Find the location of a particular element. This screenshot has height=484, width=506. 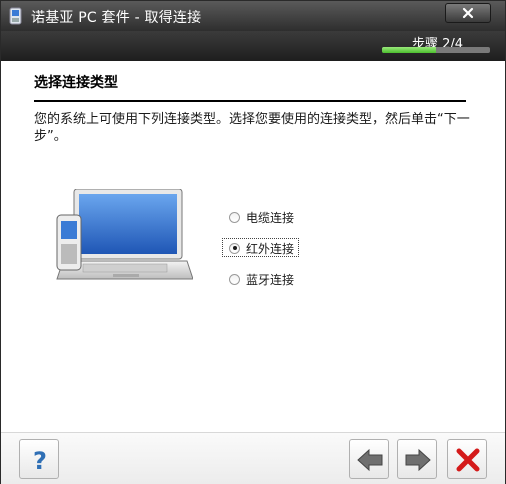

radio-infrared-connection: 红外连接 is located at coordinates (261, 248).